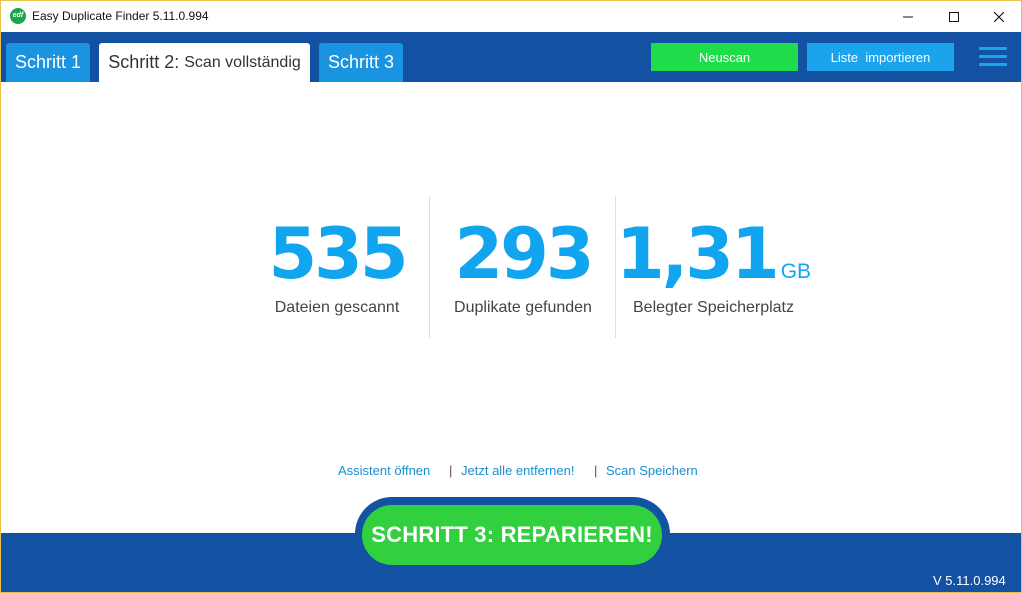  I want to click on duplicates-found-value: 293, so click(524, 254).